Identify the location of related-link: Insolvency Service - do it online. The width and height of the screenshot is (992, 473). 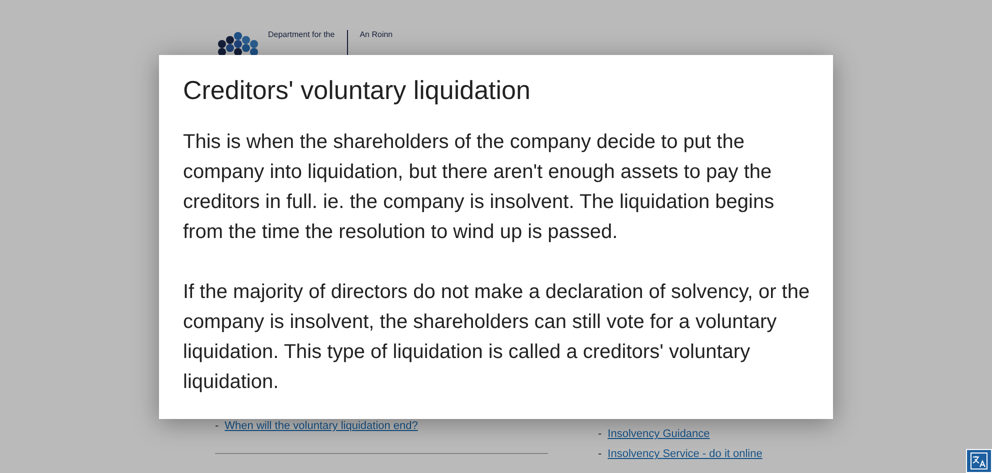
(685, 454).